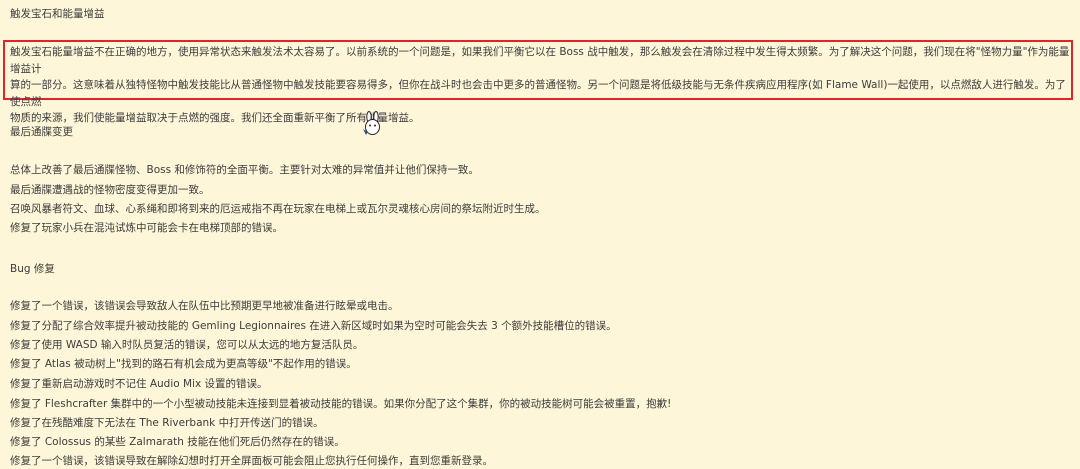  I want to click on list-item: 修复了一个错误，该错误会导致敌人在队伍中比预期更早地被准备进行眩晕或电击。, so click(204, 306).